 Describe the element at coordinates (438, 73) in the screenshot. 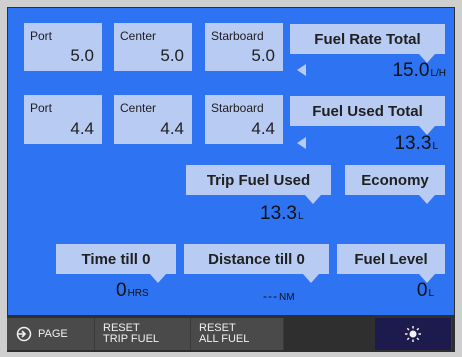

I see `fuel-rate-total-unit: L/H` at that location.